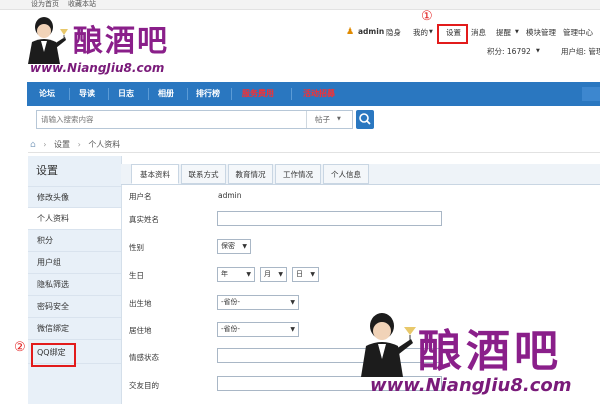  I want to click on main-nav-bar: 论坛 导读 日志 相册 排行榜 服务费用 活动招募, so click(313, 94).